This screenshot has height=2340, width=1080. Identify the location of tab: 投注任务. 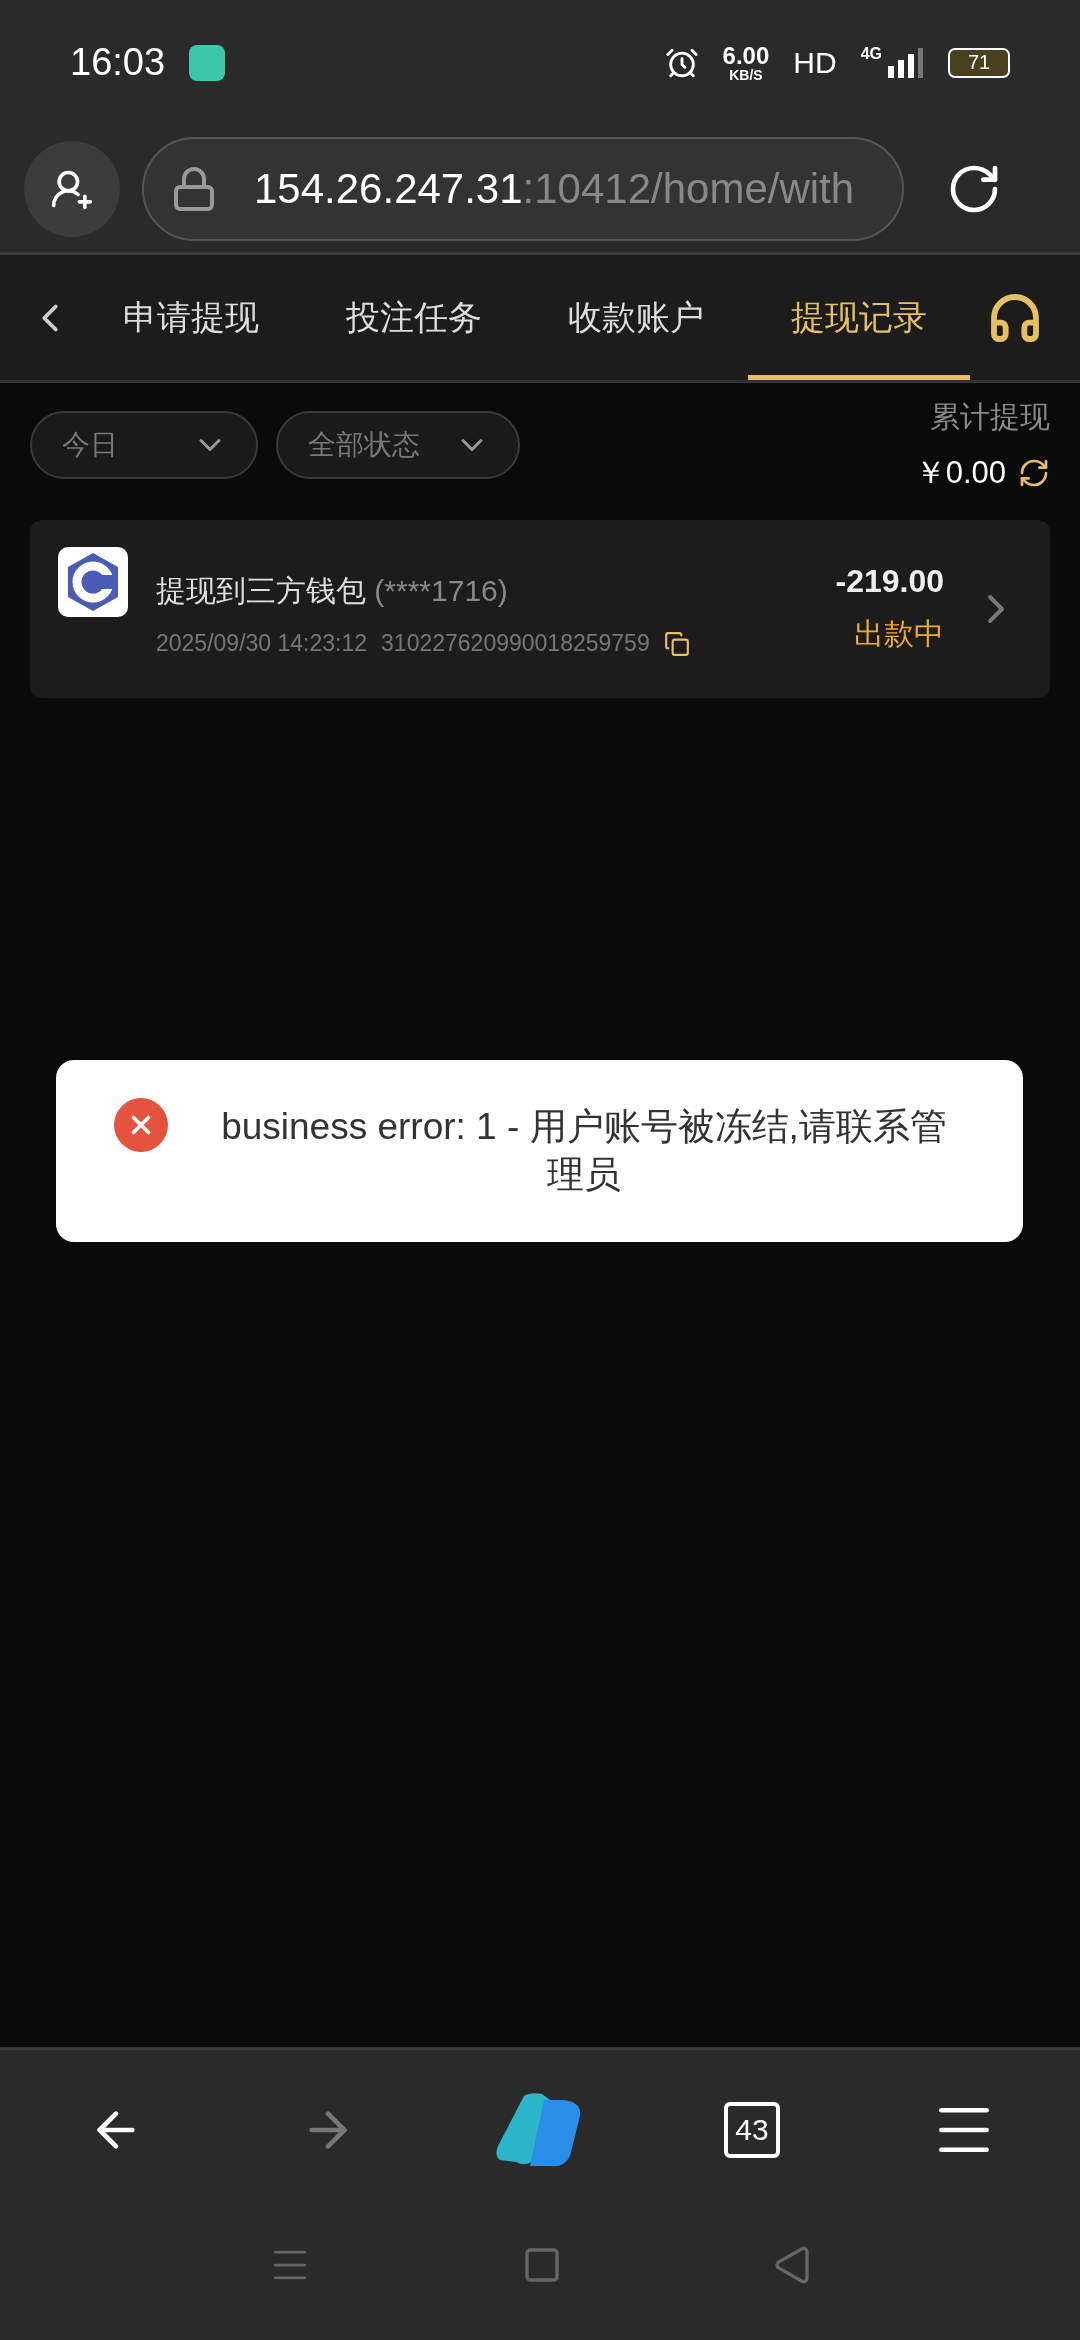
(413, 317).